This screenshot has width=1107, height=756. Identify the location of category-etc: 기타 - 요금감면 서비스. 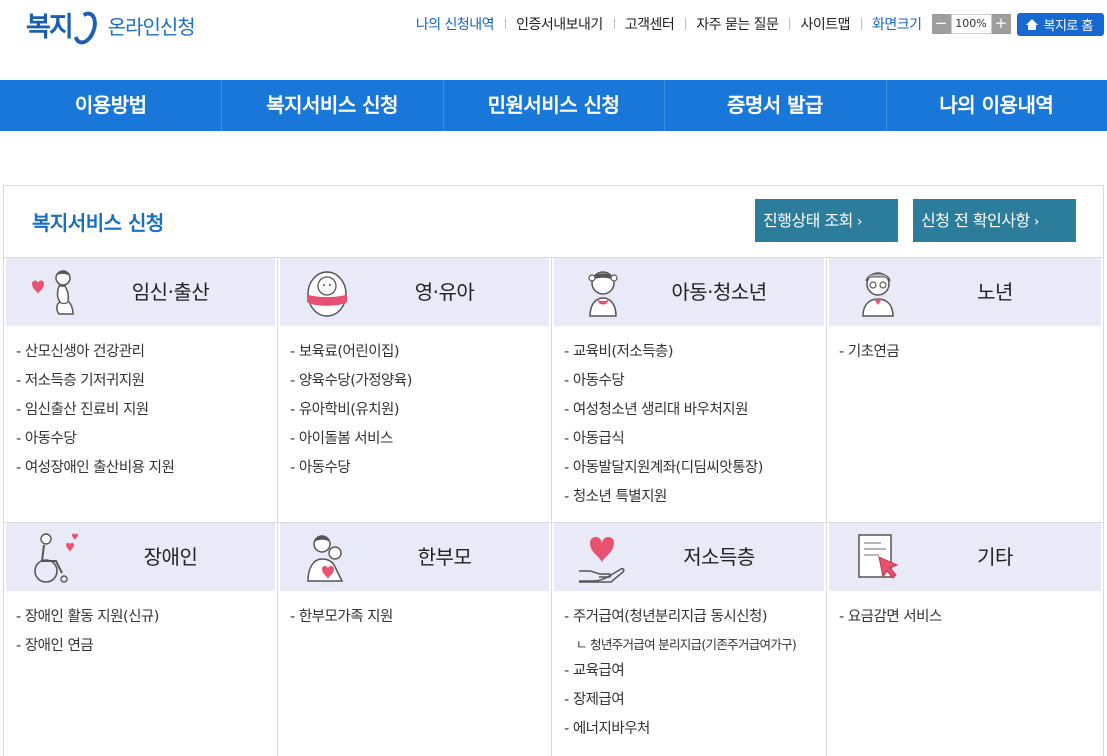
(965, 639).